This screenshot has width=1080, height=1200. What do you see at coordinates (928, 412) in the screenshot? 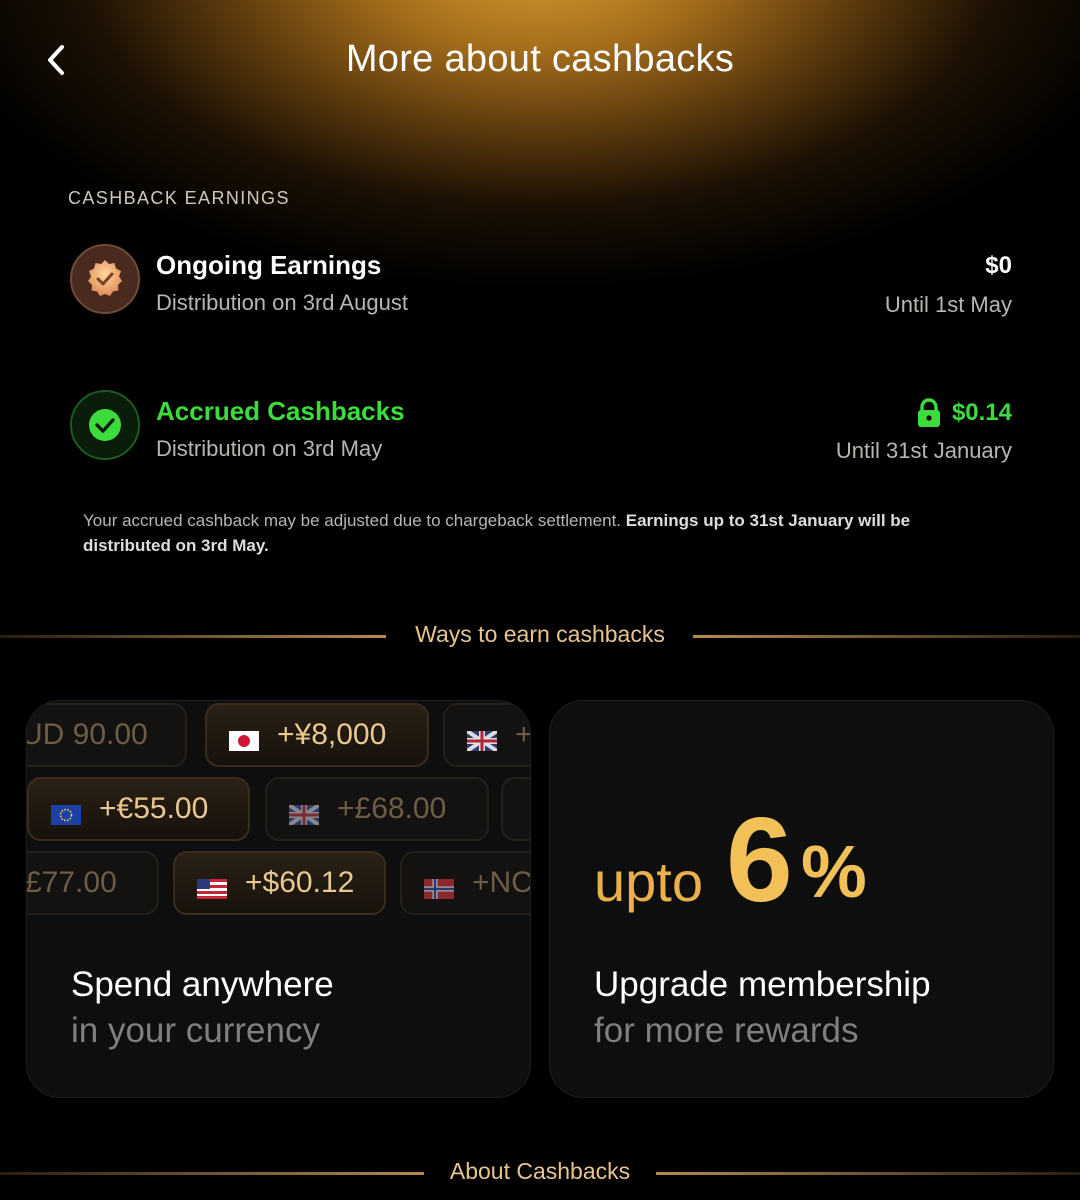
I see `lock-icon` at bounding box center [928, 412].